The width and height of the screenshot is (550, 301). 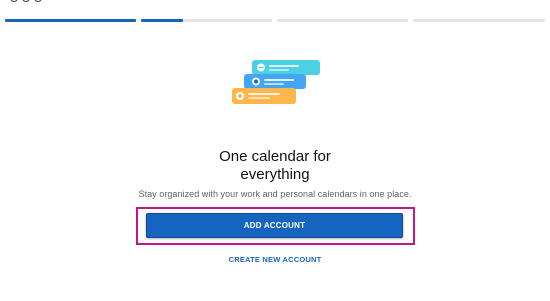 What do you see at coordinates (28, 1) in the screenshot?
I see `top-edge-fragment` at bounding box center [28, 1].